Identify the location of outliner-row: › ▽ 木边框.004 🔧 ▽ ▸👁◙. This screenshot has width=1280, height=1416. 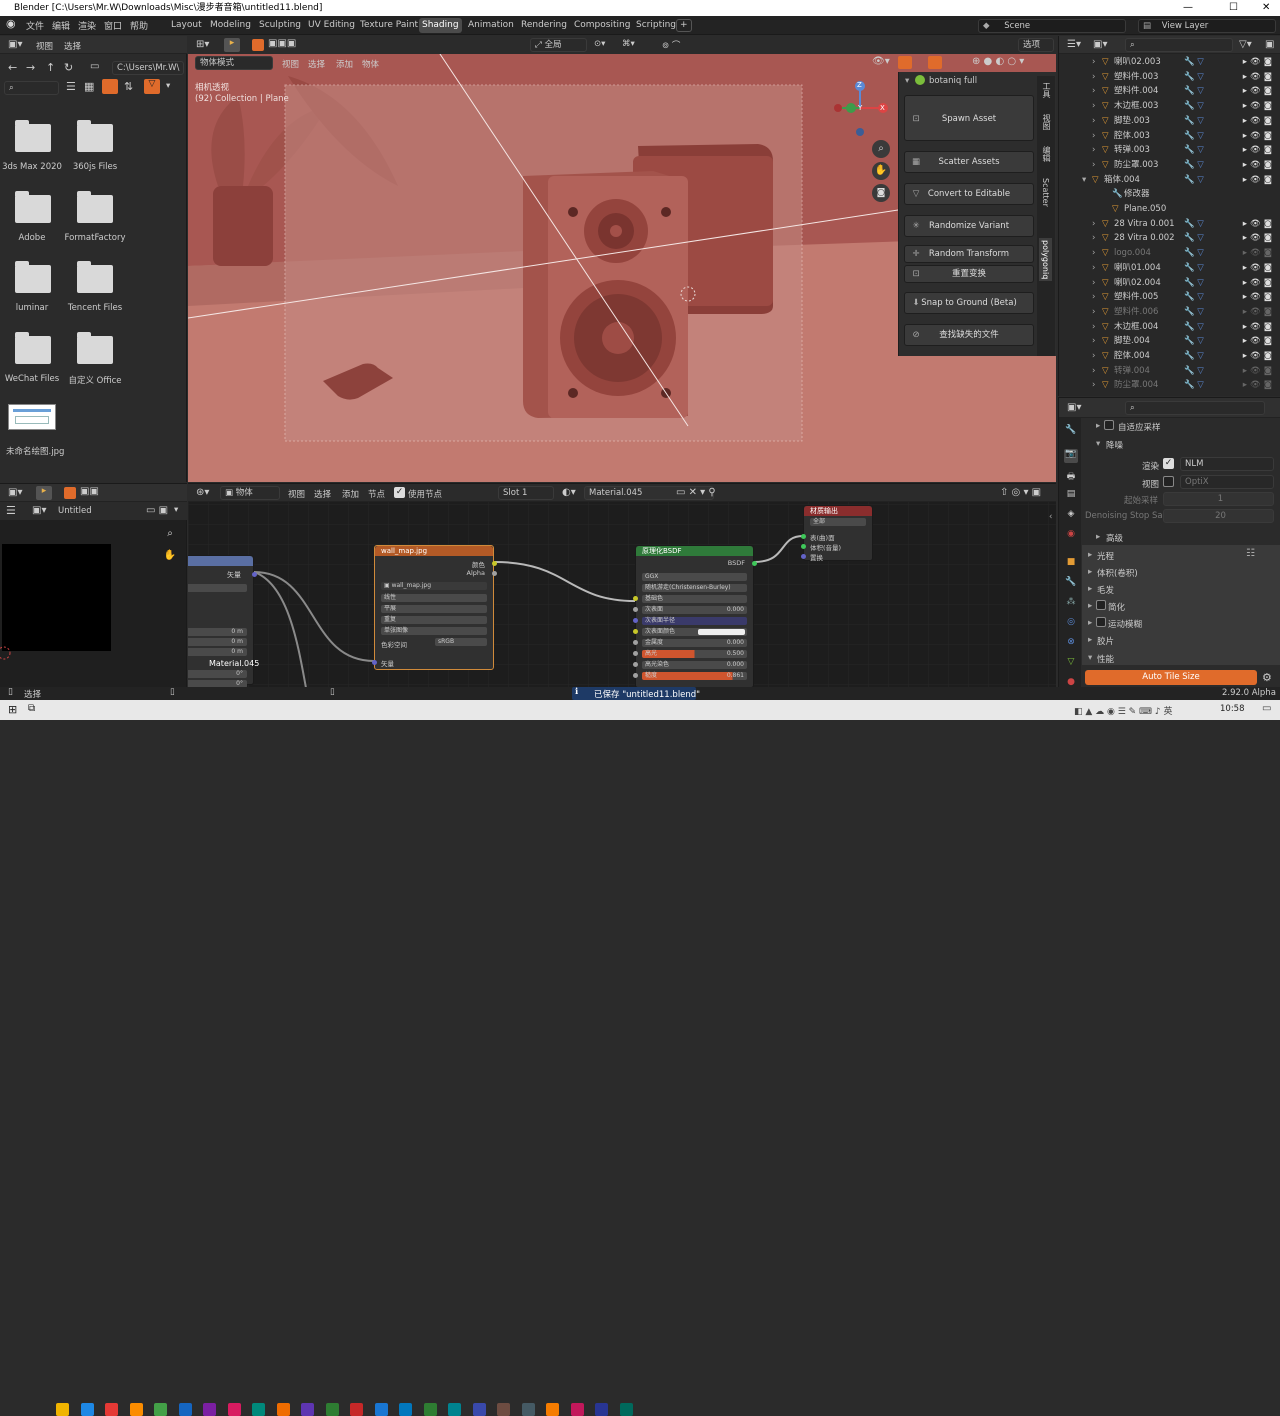
(1167, 327).